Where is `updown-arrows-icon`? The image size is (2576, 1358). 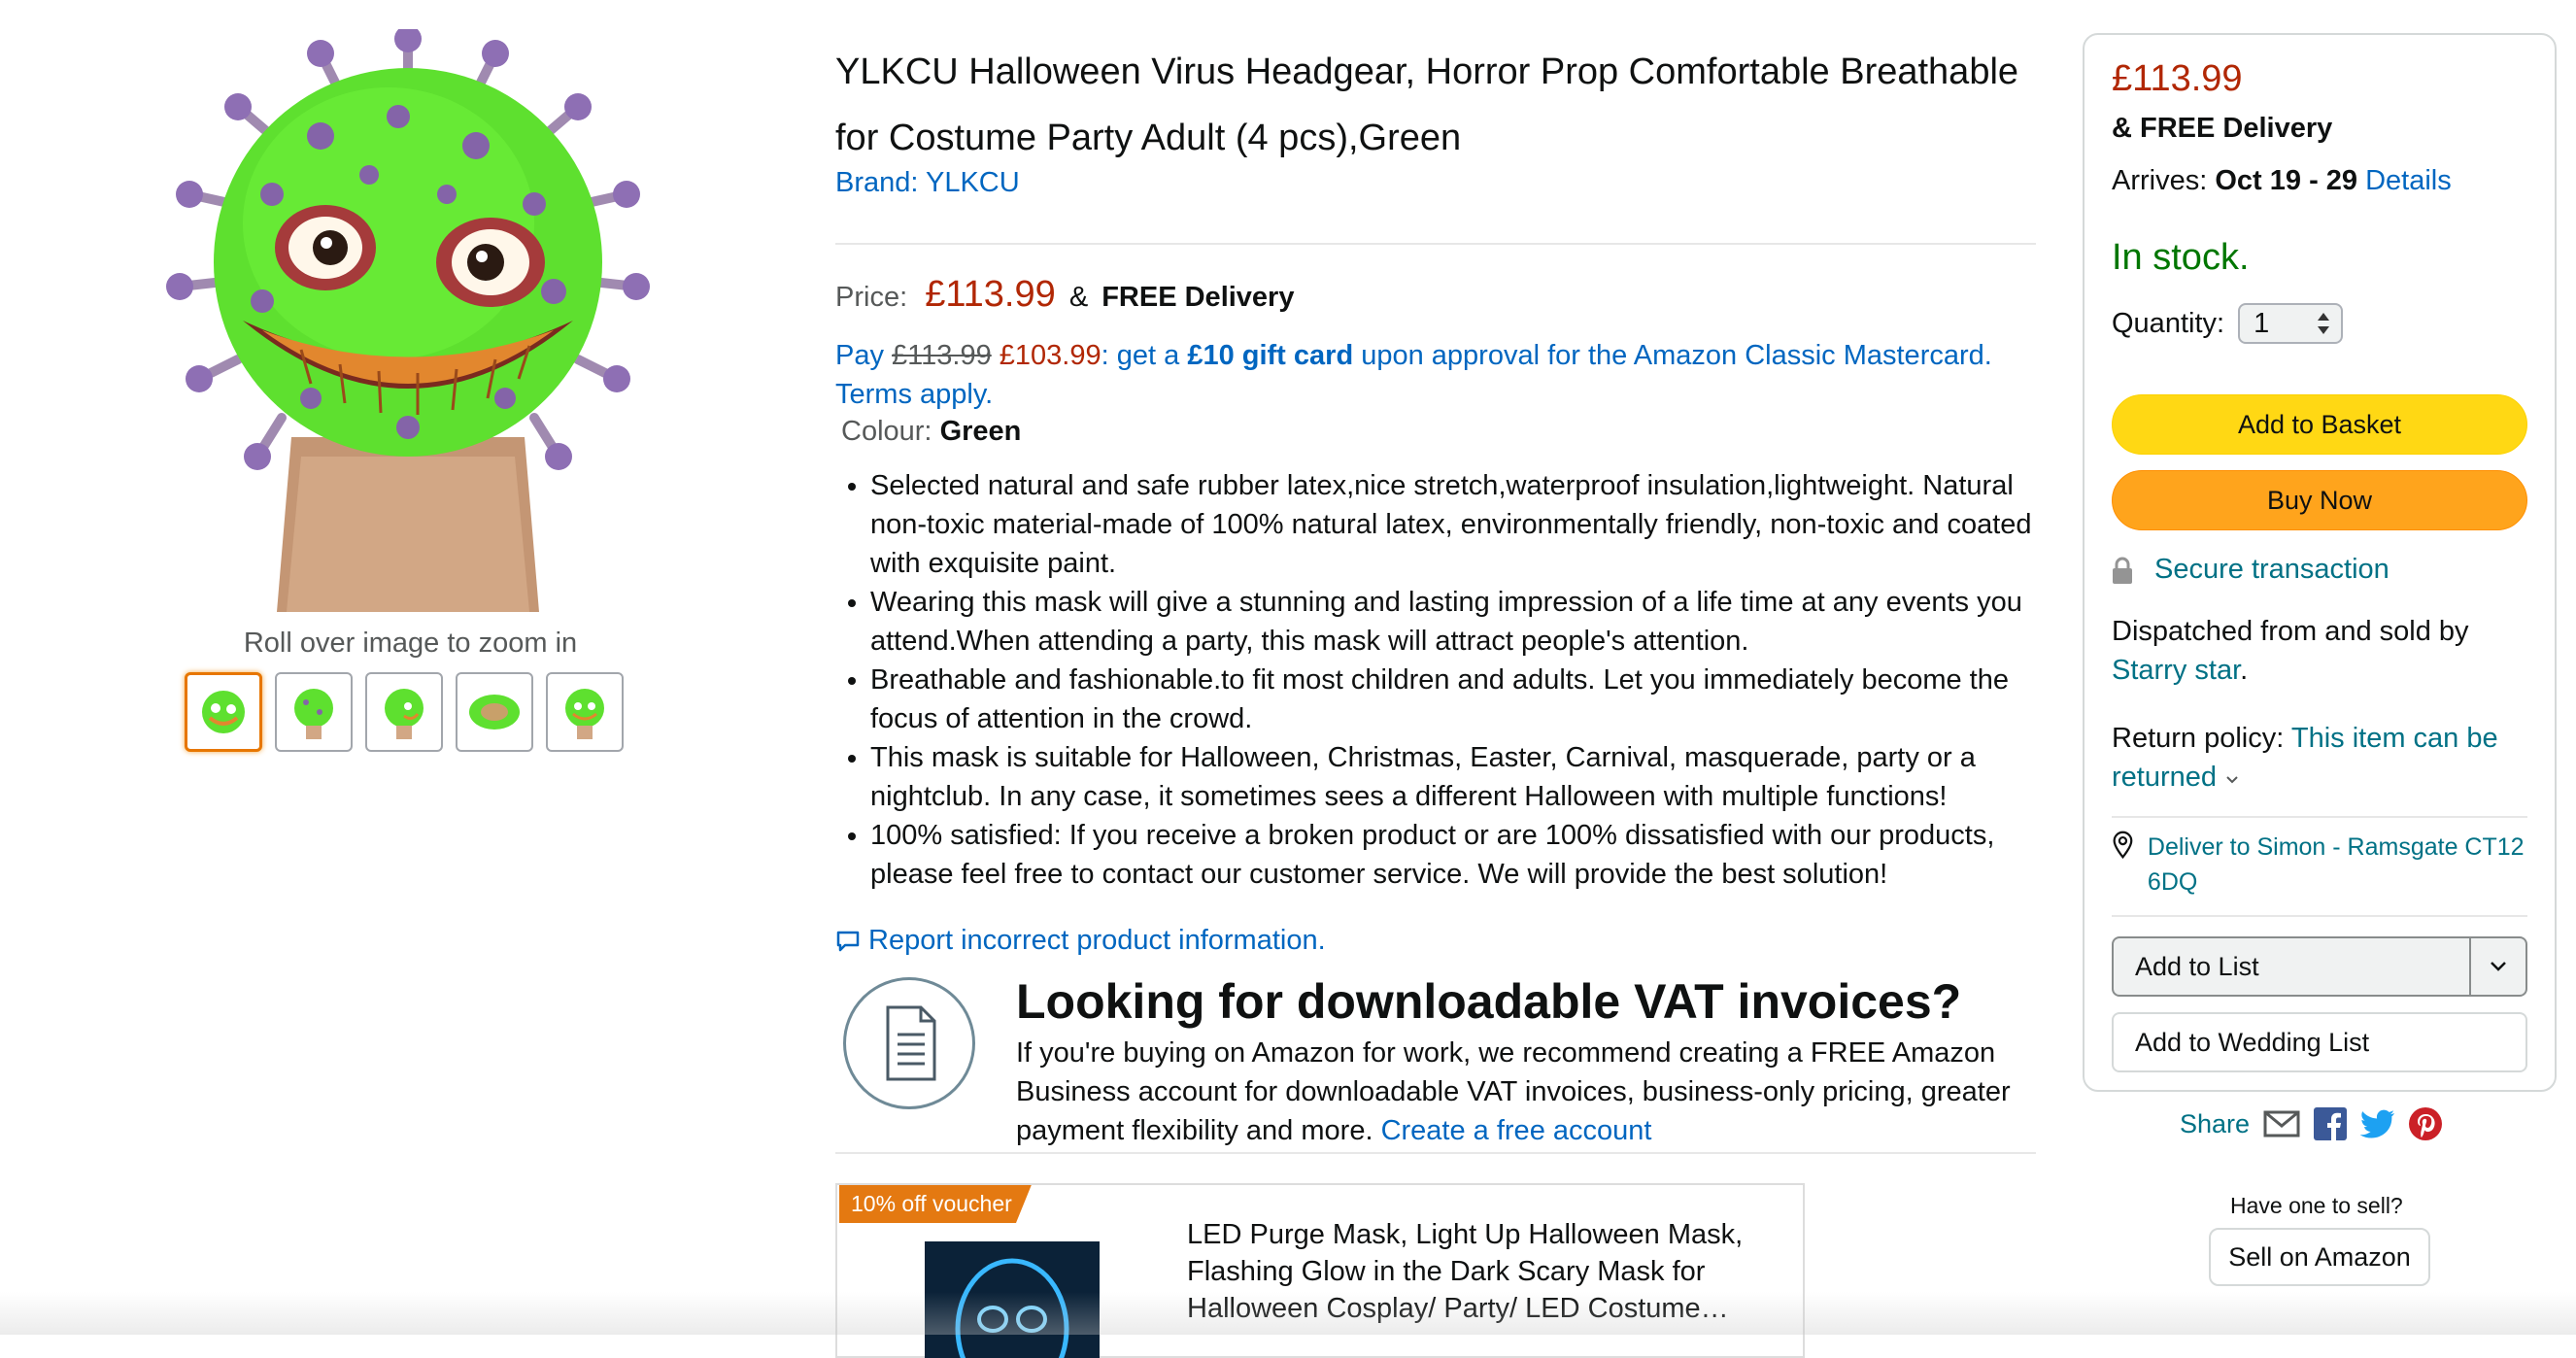 updown-arrows-icon is located at coordinates (2324, 323).